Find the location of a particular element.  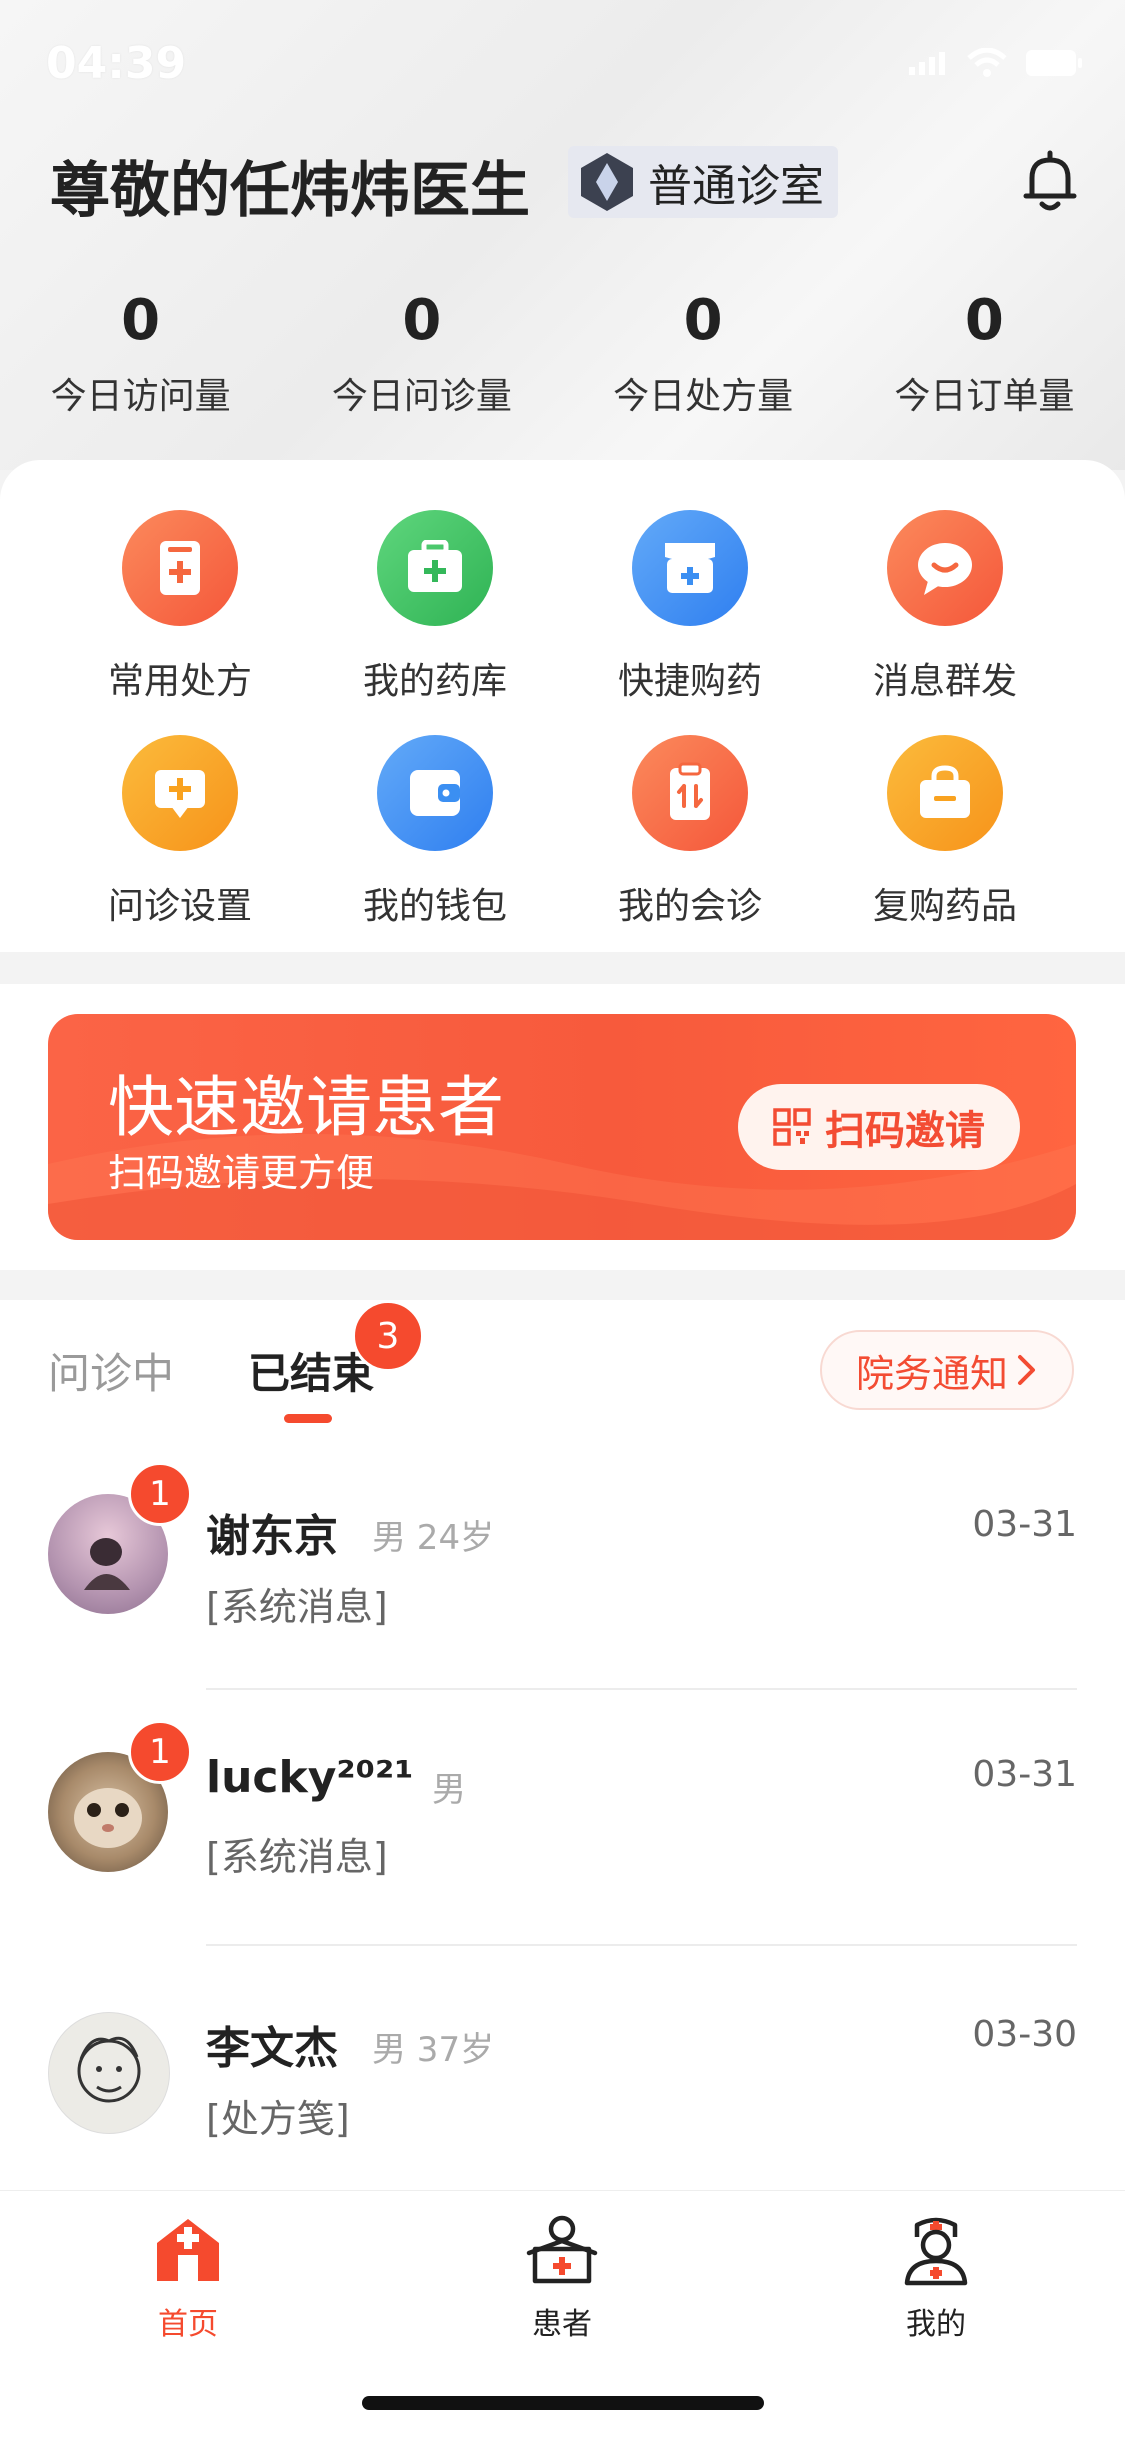

banner-subtitle: 扫码邀请更方便 is located at coordinates (241, 1173).